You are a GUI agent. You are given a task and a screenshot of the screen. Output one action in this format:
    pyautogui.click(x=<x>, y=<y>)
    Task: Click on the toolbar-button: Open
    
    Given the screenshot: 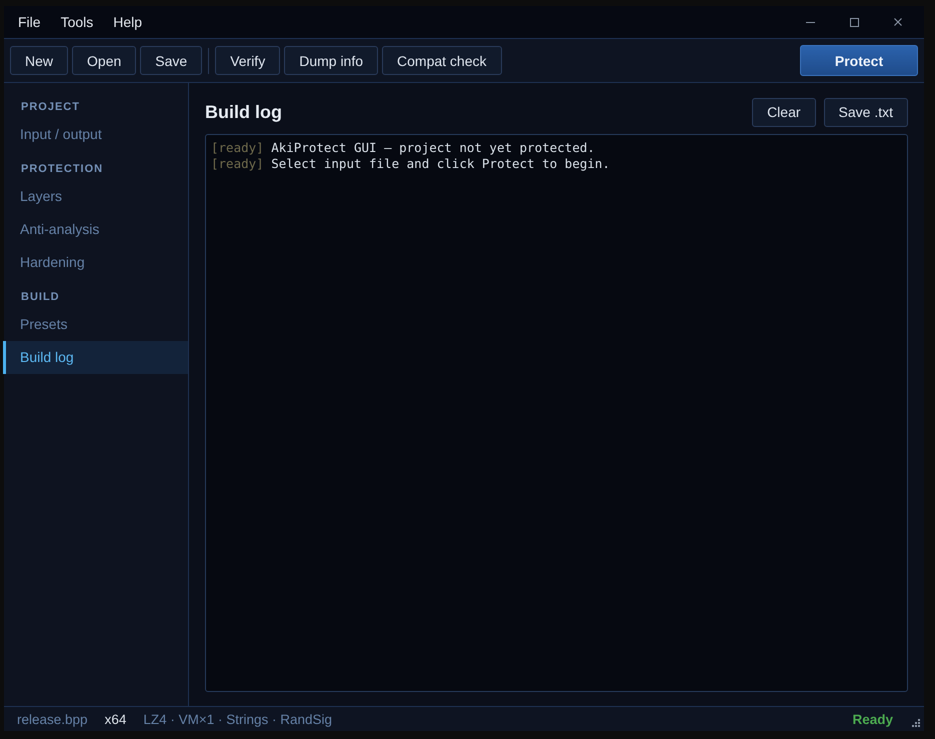 What is the action you would take?
    pyautogui.click(x=104, y=60)
    